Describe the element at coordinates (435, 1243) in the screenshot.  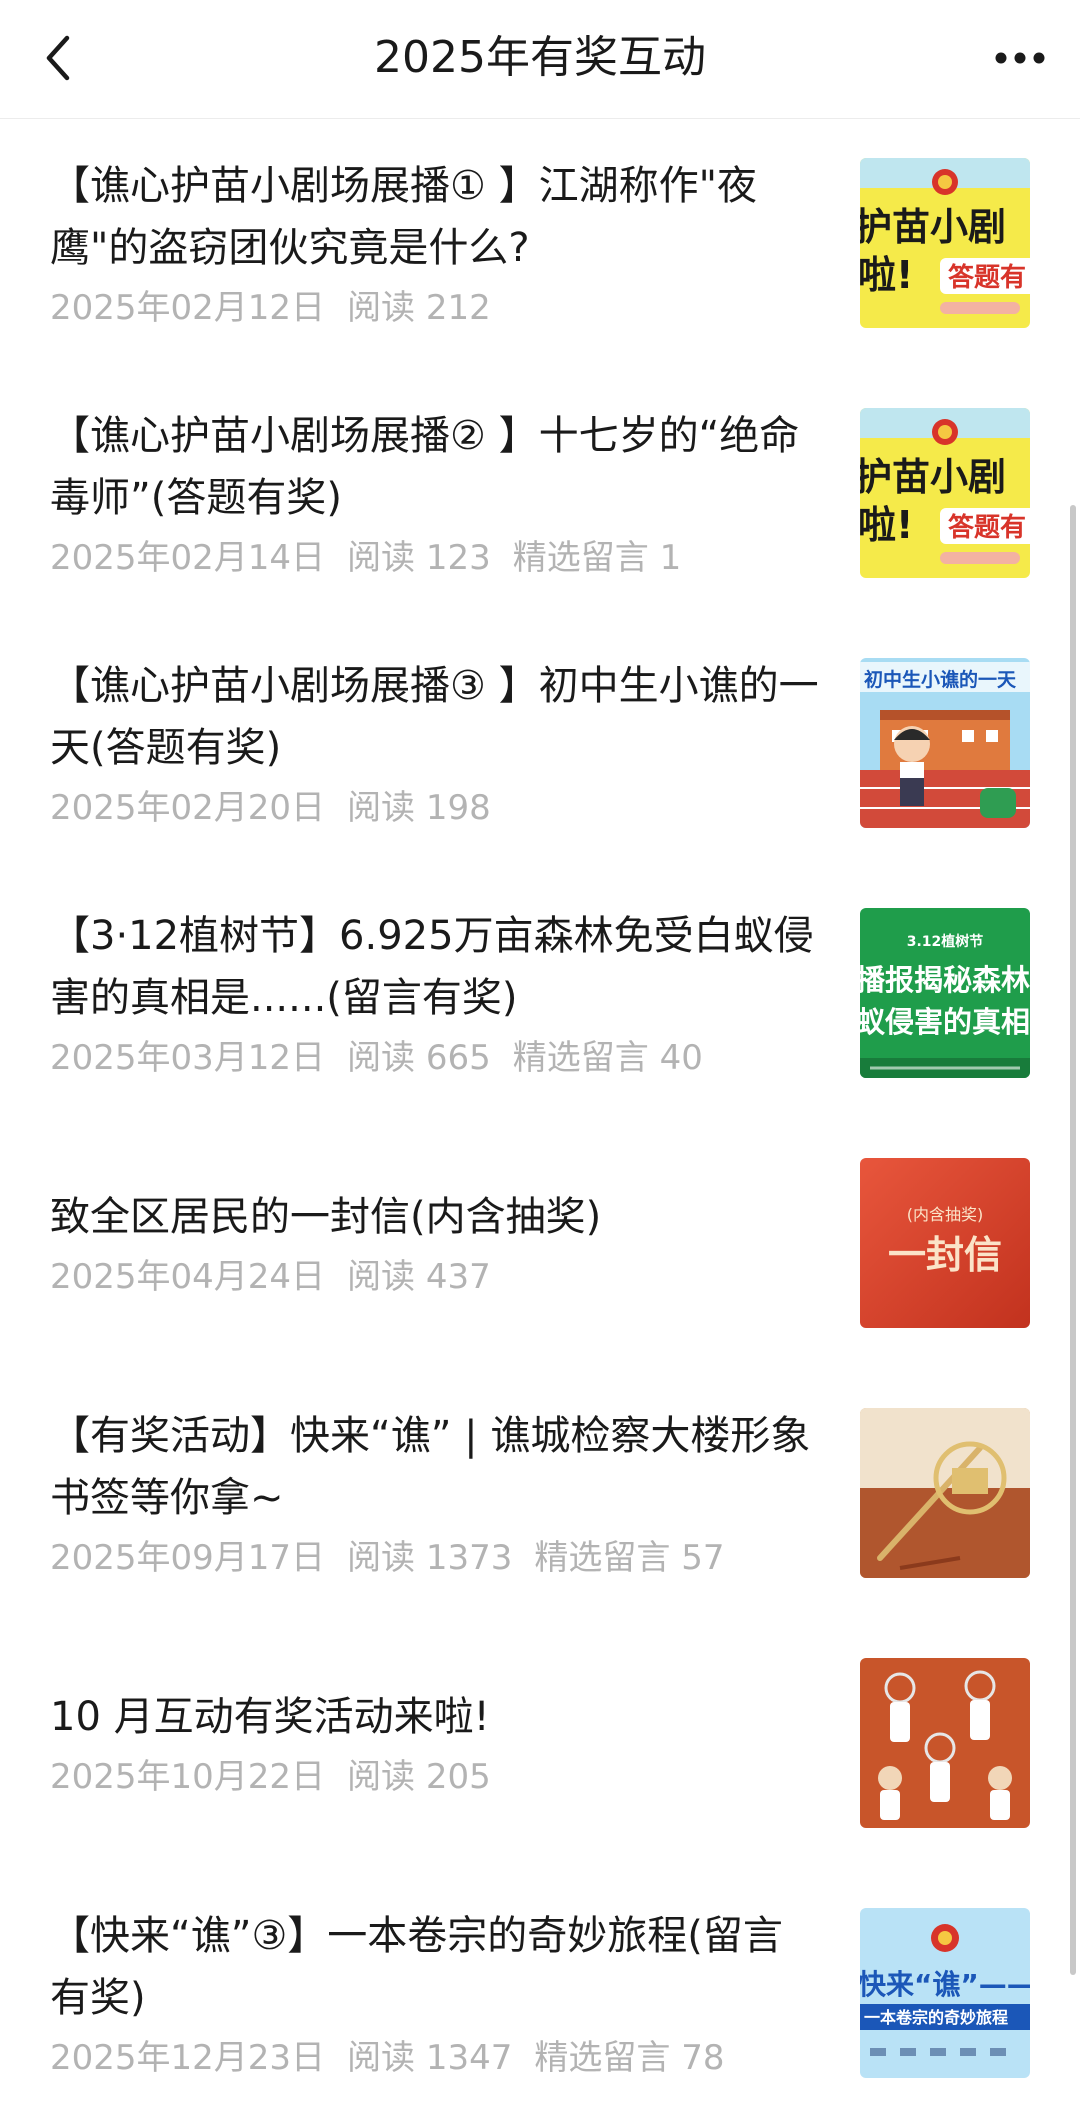
I see `article-text: 致全区居民的一封信(内含抽奖) 2025年04月24日 阅读 437` at that location.